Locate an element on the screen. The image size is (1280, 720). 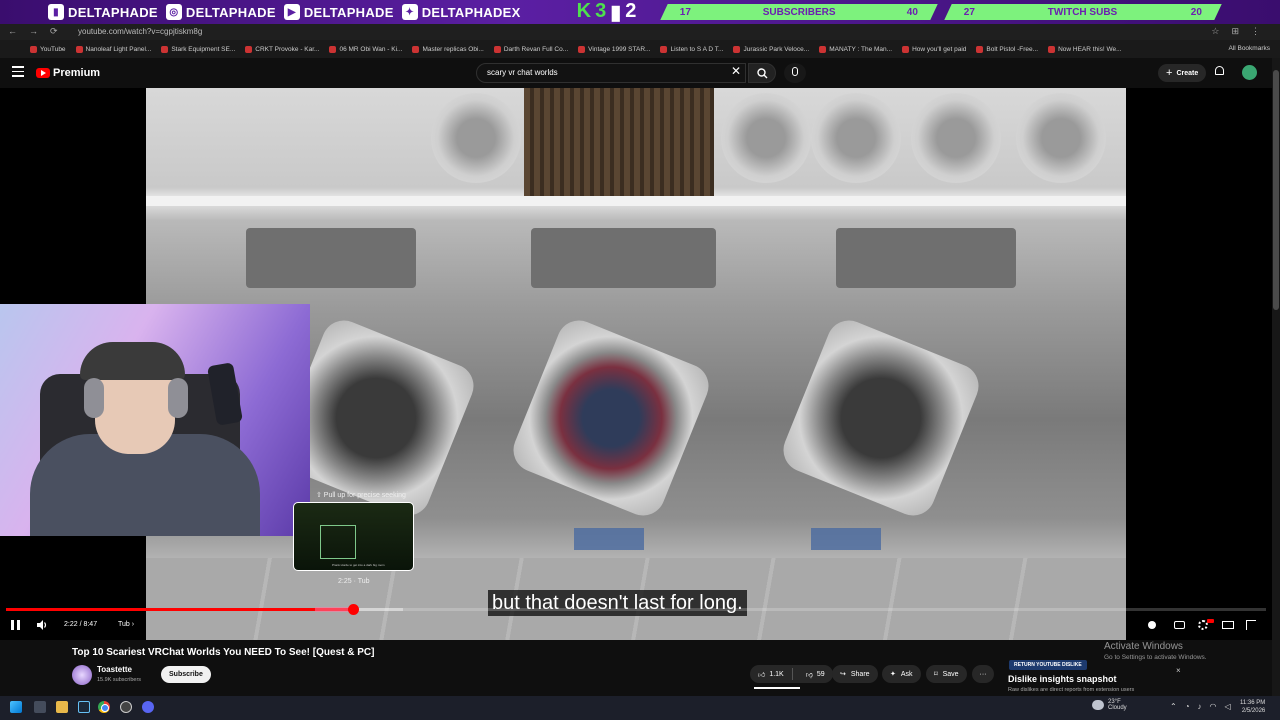
chevron-up-icon: ⌃ is located at coordinates (1173, 706).